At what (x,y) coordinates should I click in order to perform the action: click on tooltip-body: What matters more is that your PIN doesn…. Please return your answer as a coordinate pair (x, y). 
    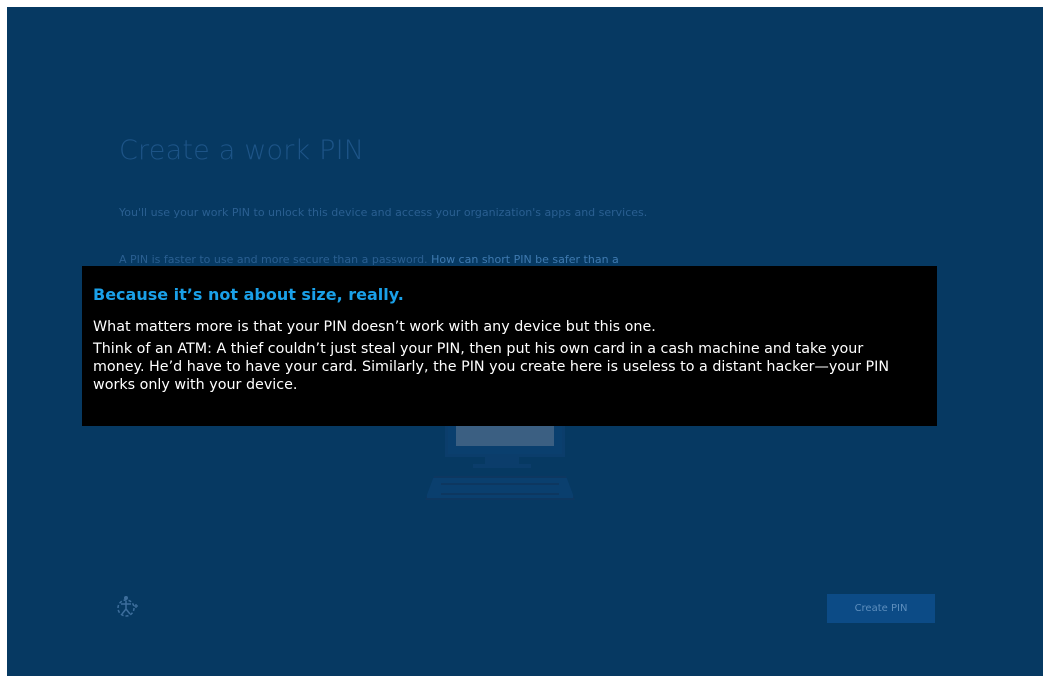
    Looking at the image, I should click on (503, 358).